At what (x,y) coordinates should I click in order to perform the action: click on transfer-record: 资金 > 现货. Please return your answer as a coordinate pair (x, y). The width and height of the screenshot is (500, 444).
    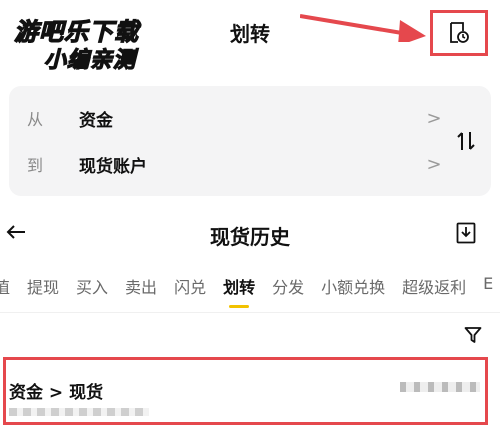
    Looking at the image, I should click on (245, 391).